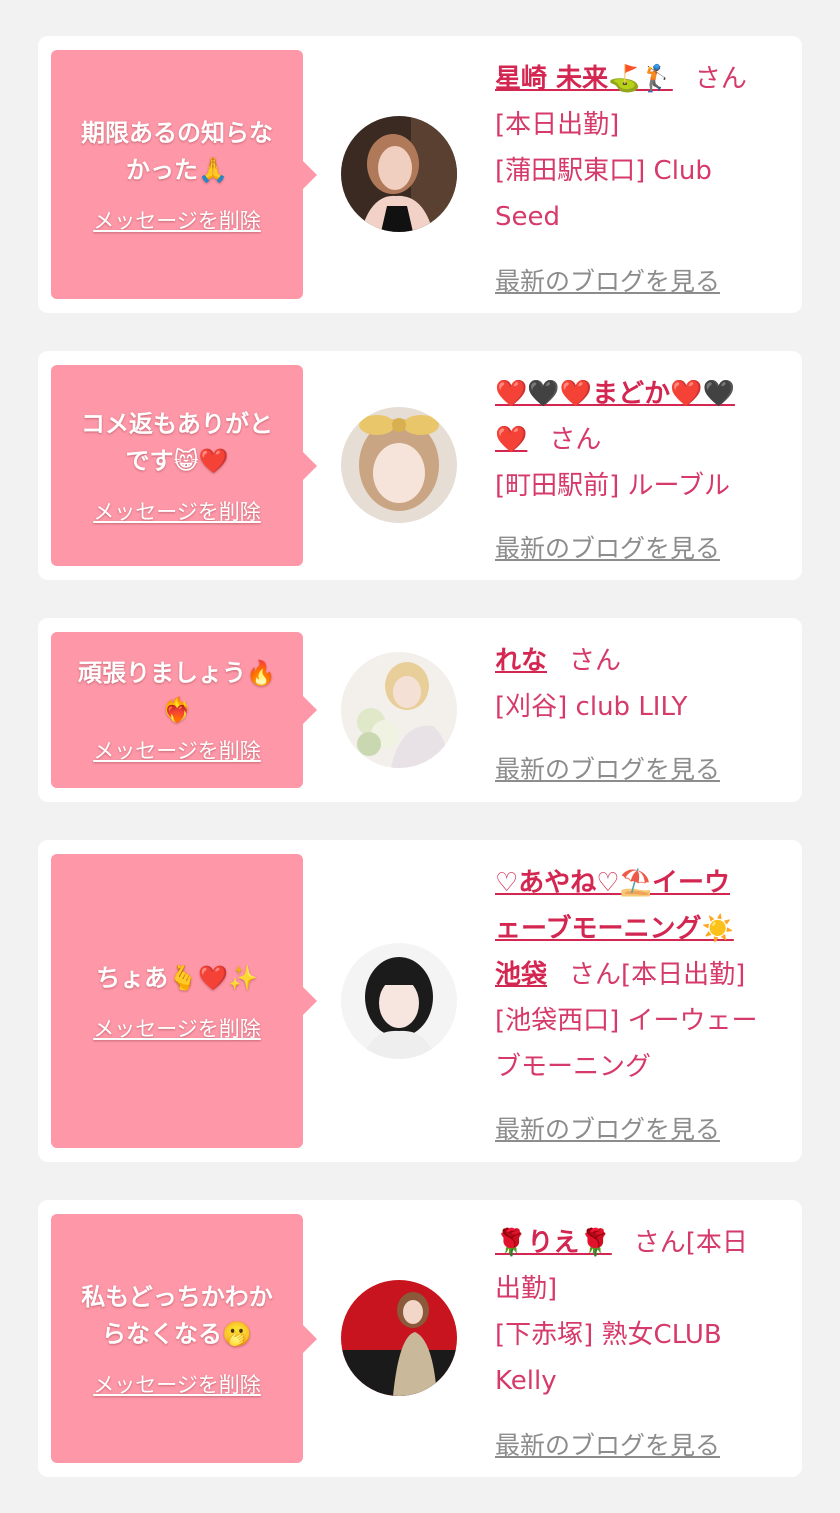  What do you see at coordinates (591, 707) in the screenshot?
I see `shop-text: [刈谷] club LILY` at bounding box center [591, 707].